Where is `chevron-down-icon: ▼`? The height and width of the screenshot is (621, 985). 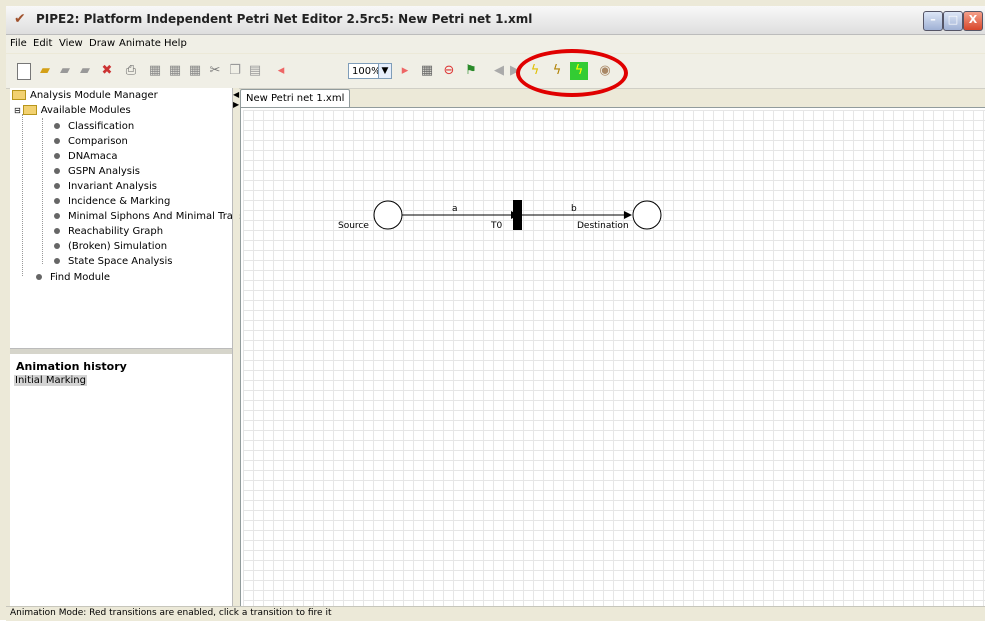
chevron-down-icon: ▼ is located at coordinates (385, 71).